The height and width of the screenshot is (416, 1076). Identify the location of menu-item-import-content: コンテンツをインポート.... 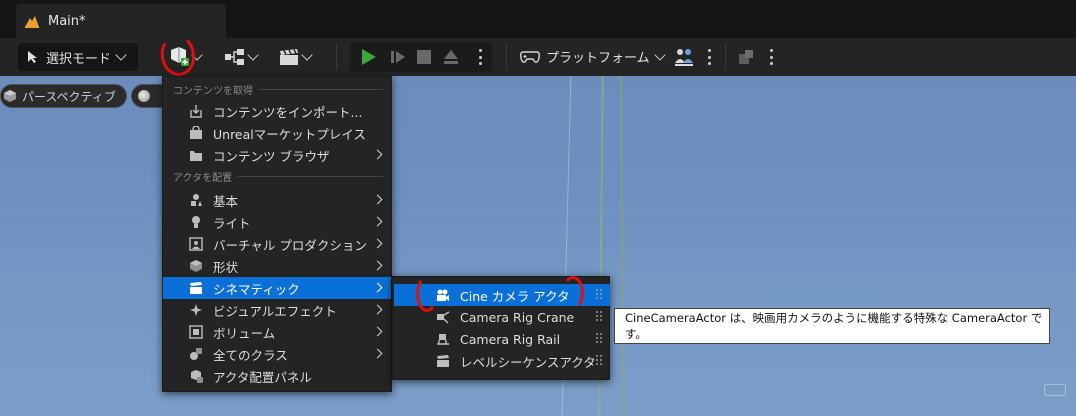
(277, 111).